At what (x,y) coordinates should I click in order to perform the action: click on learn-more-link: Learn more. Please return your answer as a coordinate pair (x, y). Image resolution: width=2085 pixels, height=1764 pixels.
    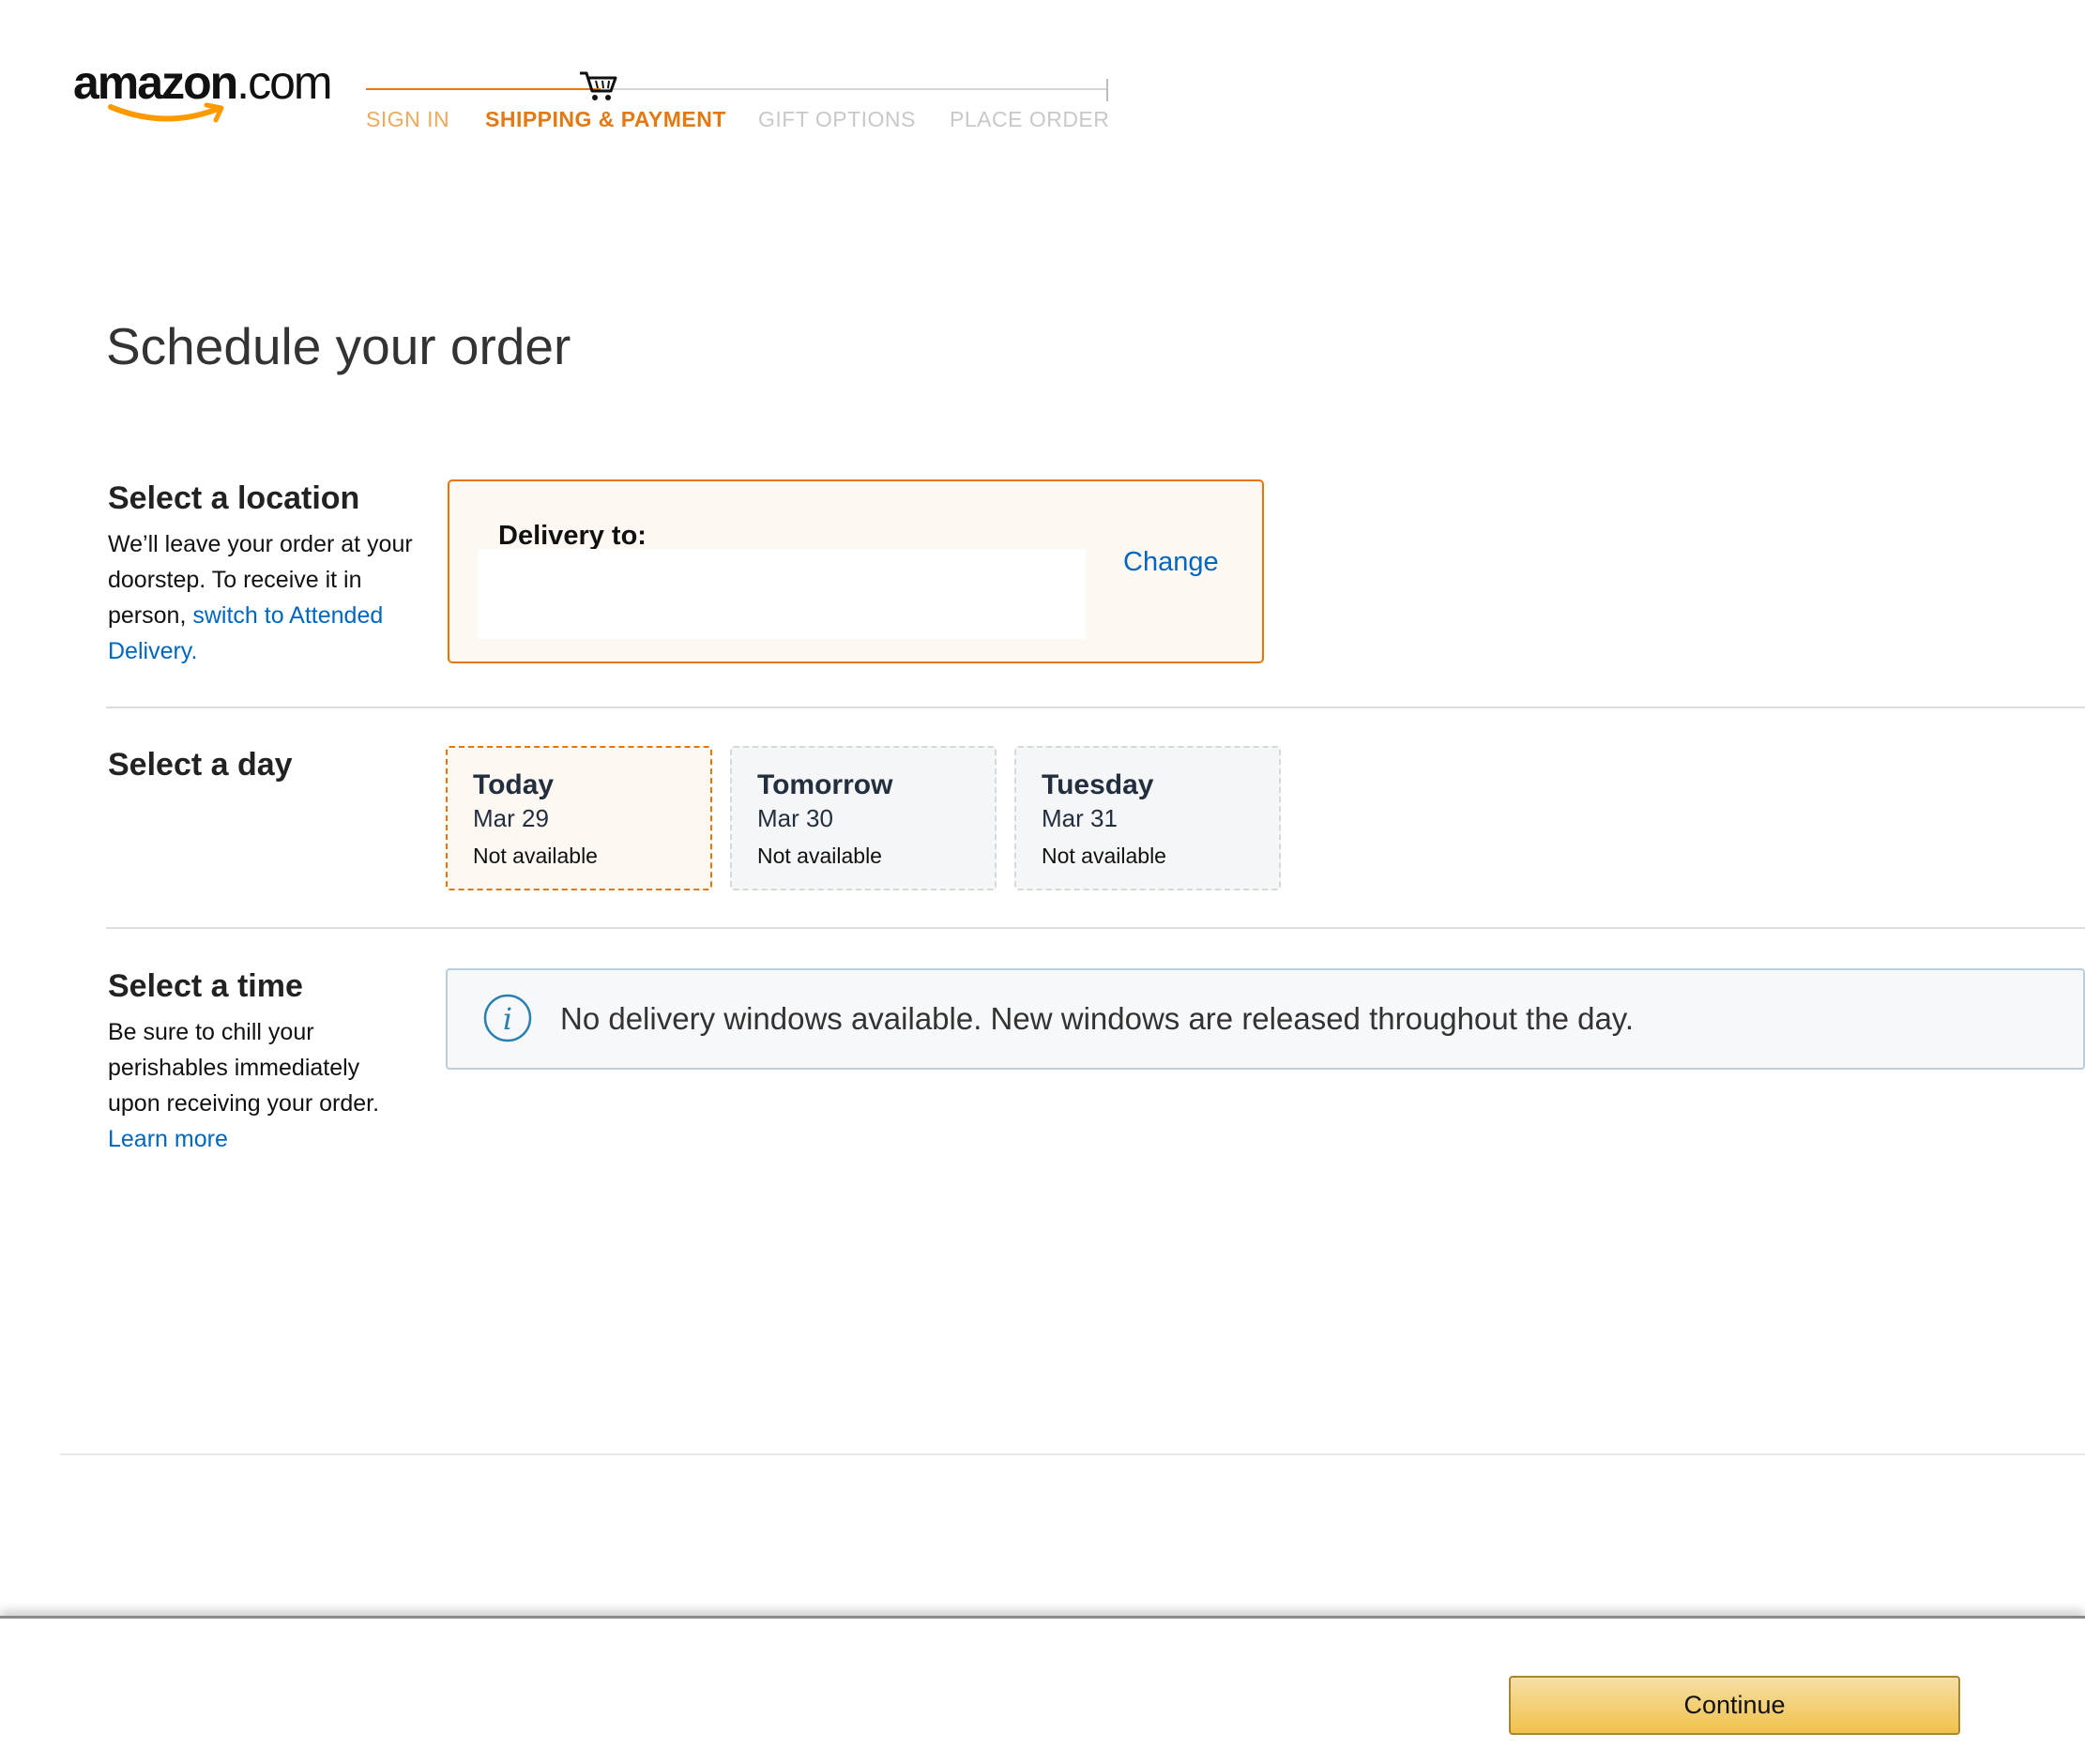
    Looking at the image, I should click on (168, 1139).